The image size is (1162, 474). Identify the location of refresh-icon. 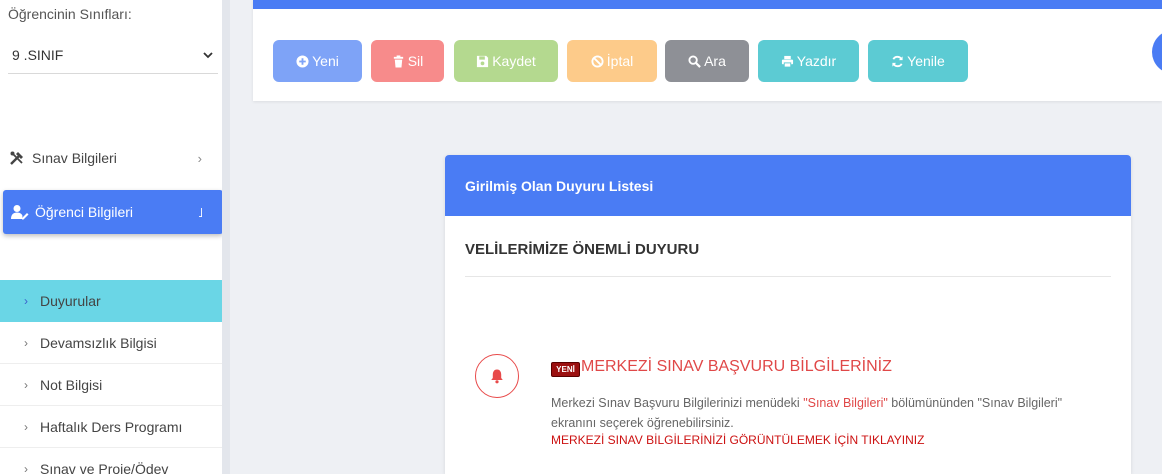
(897, 61).